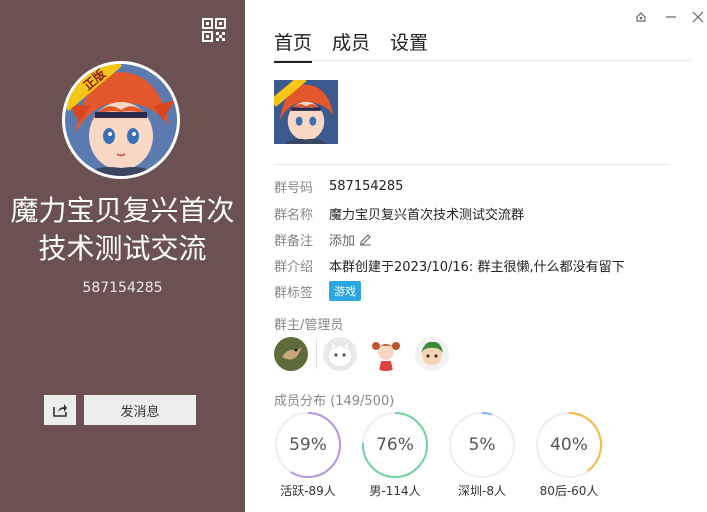 The height and width of the screenshot is (512, 707). I want to click on info-row-intro: 群介绍 本群创建于2023/10/16: 群主很懒,什么都没有留下, so click(449, 265).